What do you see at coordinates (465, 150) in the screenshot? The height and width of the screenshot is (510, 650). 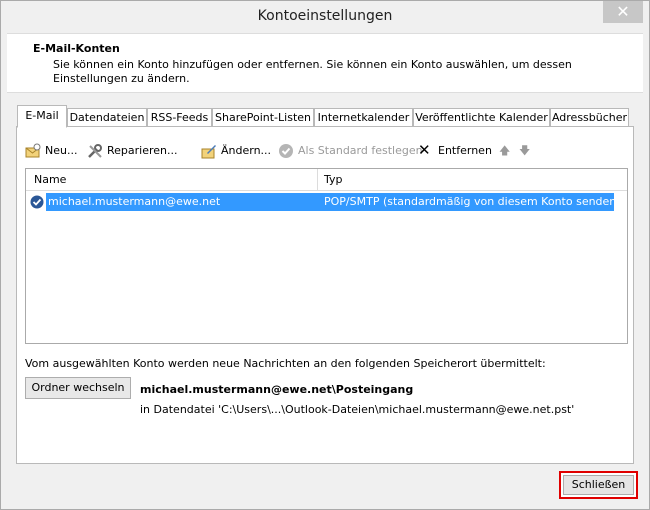 I see `remove-account-label: Entfernen` at bounding box center [465, 150].